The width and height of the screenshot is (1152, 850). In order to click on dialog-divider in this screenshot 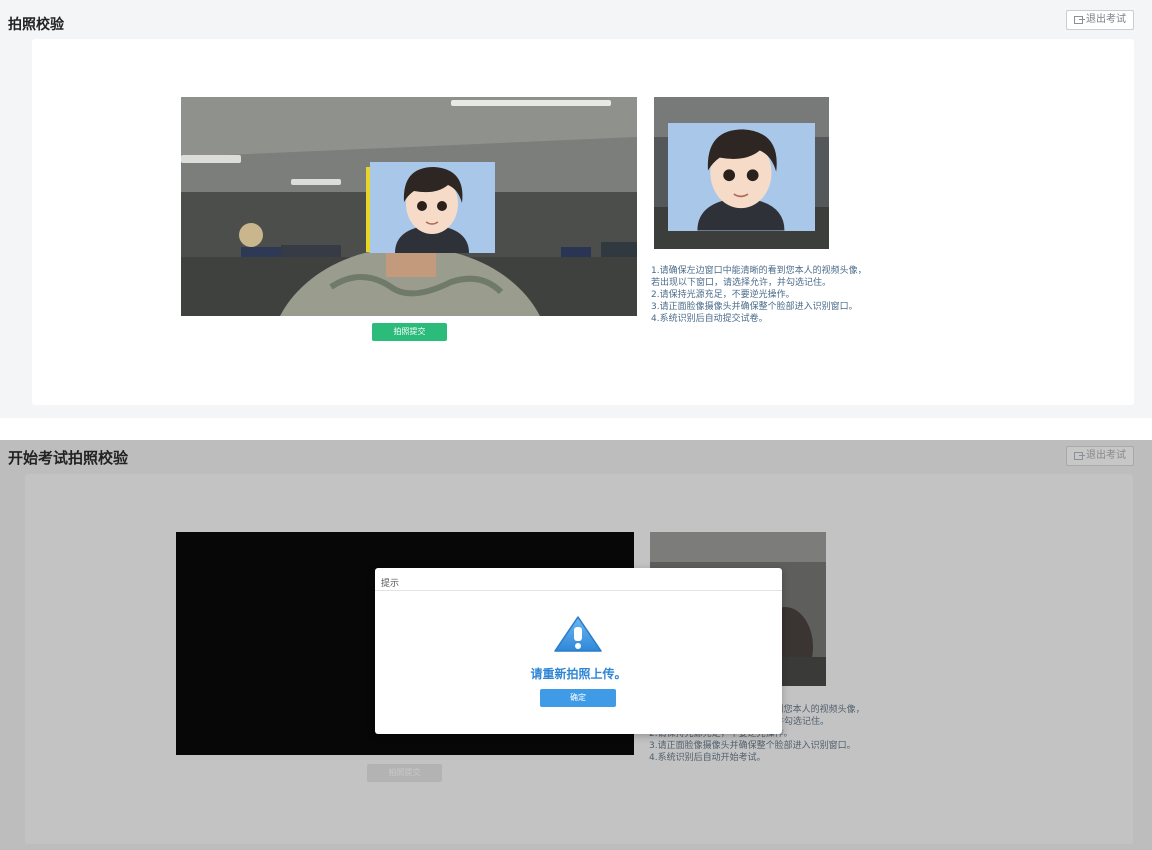, I will do `click(578, 590)`.